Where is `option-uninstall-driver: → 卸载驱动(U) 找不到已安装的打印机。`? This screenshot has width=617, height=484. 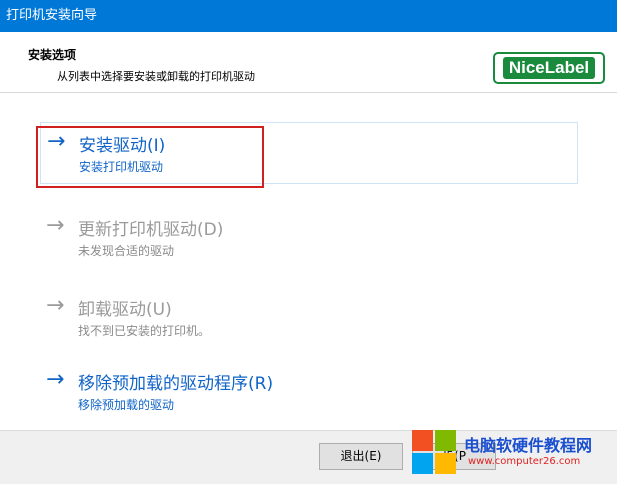 option-uninstall-driver: → 卸载驱动(U) 找不到已安装的打印机。 is located at coordinates (309, 318).